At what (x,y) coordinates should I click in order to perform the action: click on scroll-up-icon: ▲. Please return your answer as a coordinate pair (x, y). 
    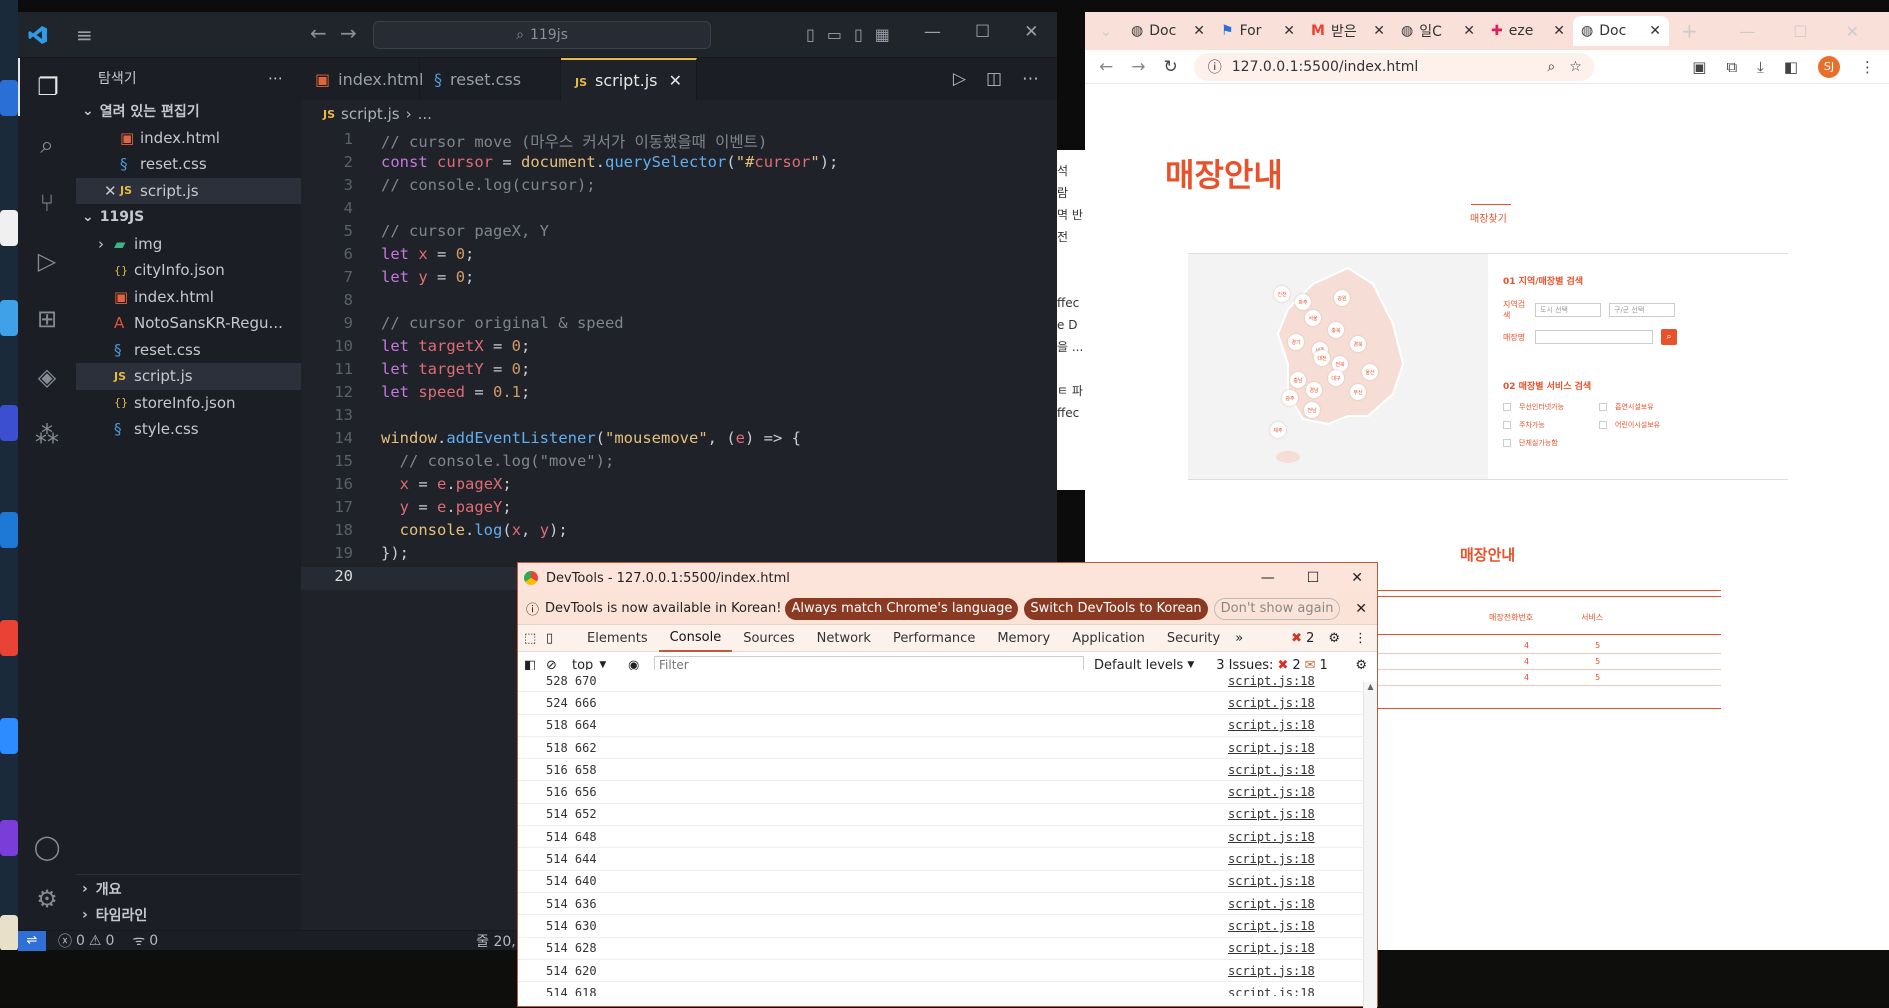
    Looking at the image, I should click on (1370, 686).